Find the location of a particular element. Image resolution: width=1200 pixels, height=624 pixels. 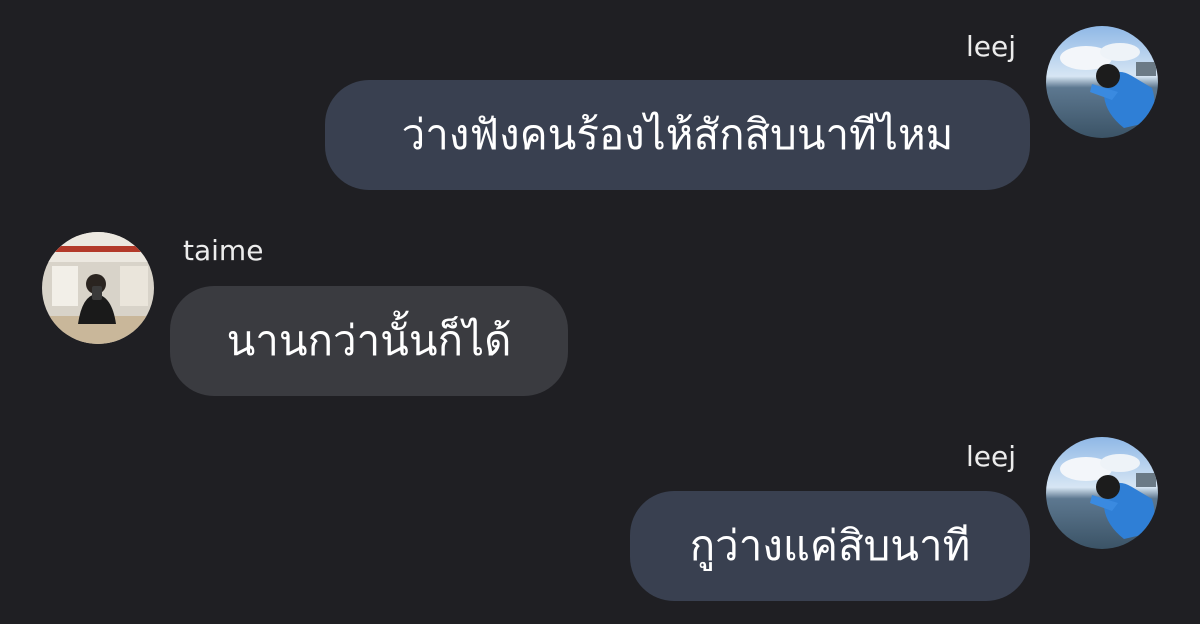

message-text: กูว่างแค่สิบนาที is located at coordinates (830, 545).